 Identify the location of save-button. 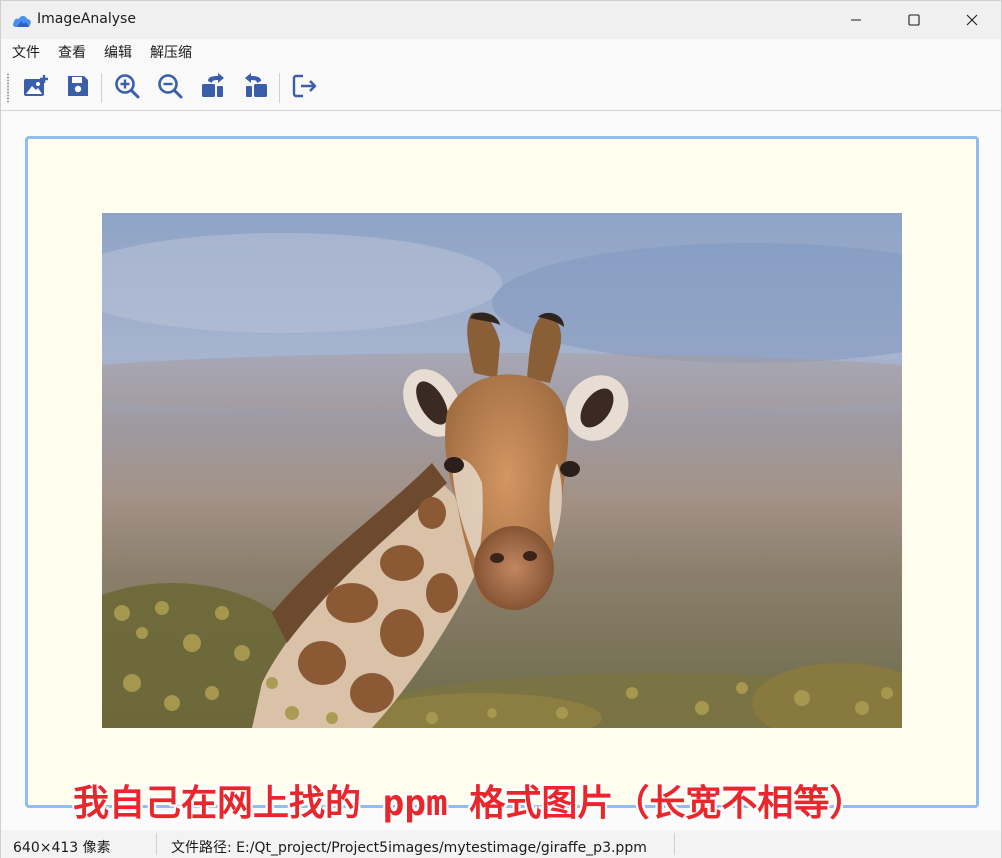
(78, 88).